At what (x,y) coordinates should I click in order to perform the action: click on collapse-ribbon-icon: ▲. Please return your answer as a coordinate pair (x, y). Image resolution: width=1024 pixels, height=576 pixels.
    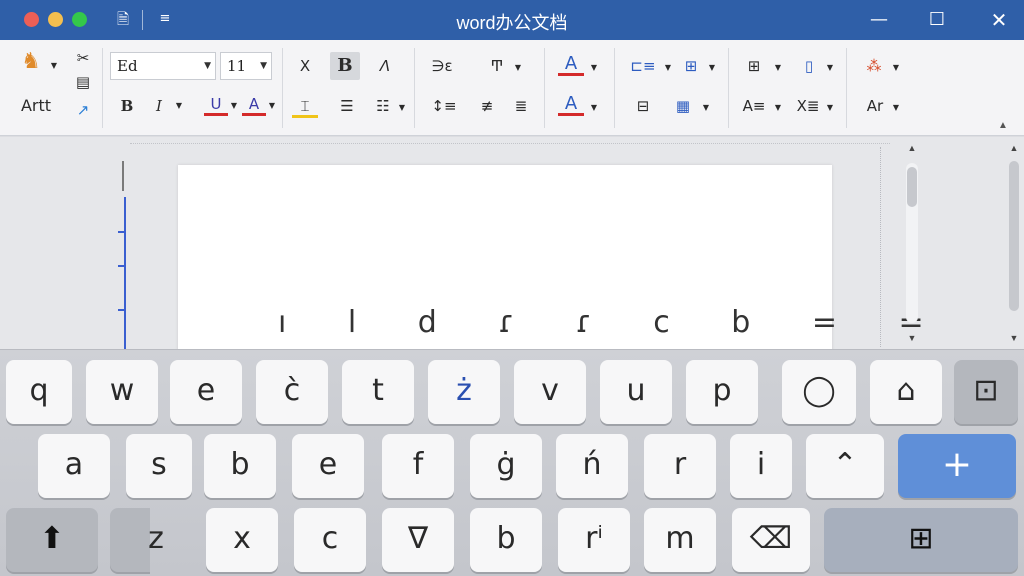
    Looking at the image, I should click on (1003, 125).